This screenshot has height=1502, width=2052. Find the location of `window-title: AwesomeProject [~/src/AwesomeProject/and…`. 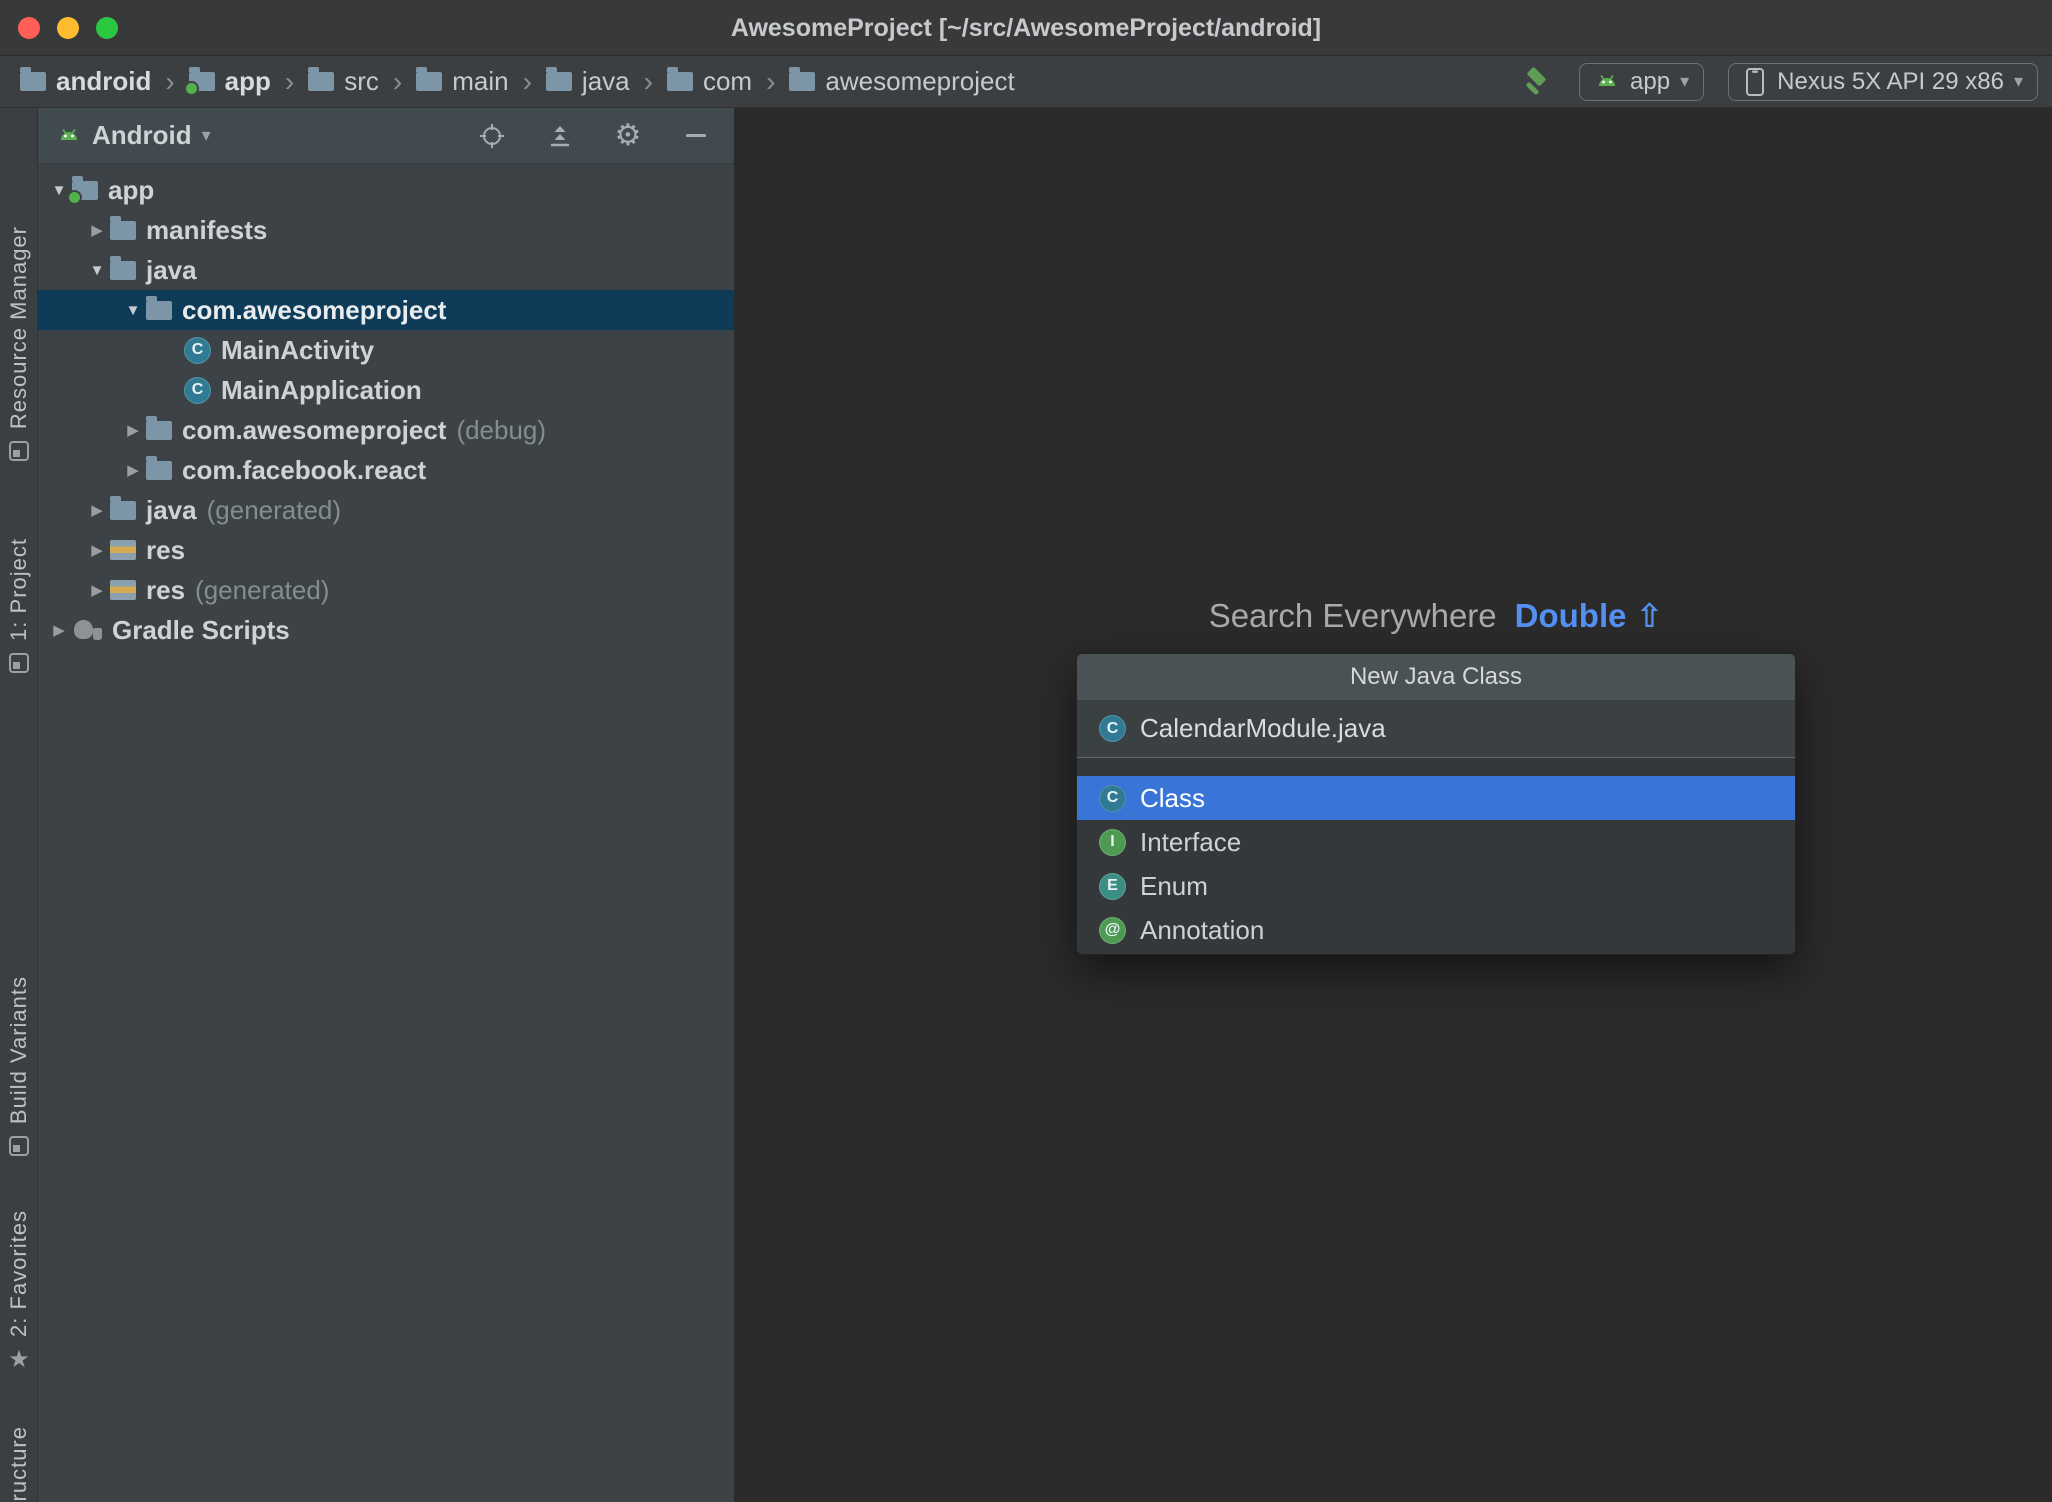

window-title: AwesomeProject [~/src/AwesomeProject/and… is located at coordinates (1026, 28).